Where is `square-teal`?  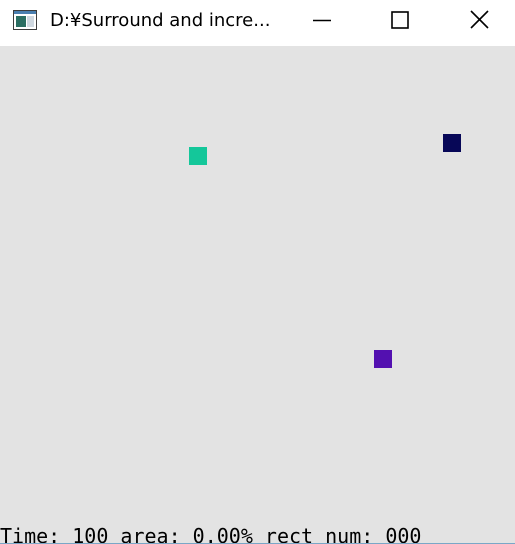 square-teal is located at coordinates (198, 156).